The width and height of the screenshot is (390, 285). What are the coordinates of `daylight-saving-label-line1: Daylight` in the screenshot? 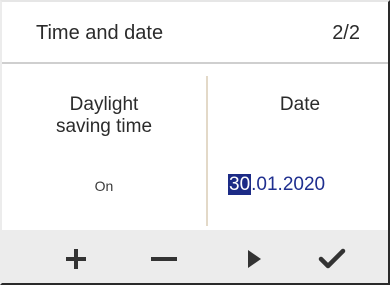 It's located at (104, 104).